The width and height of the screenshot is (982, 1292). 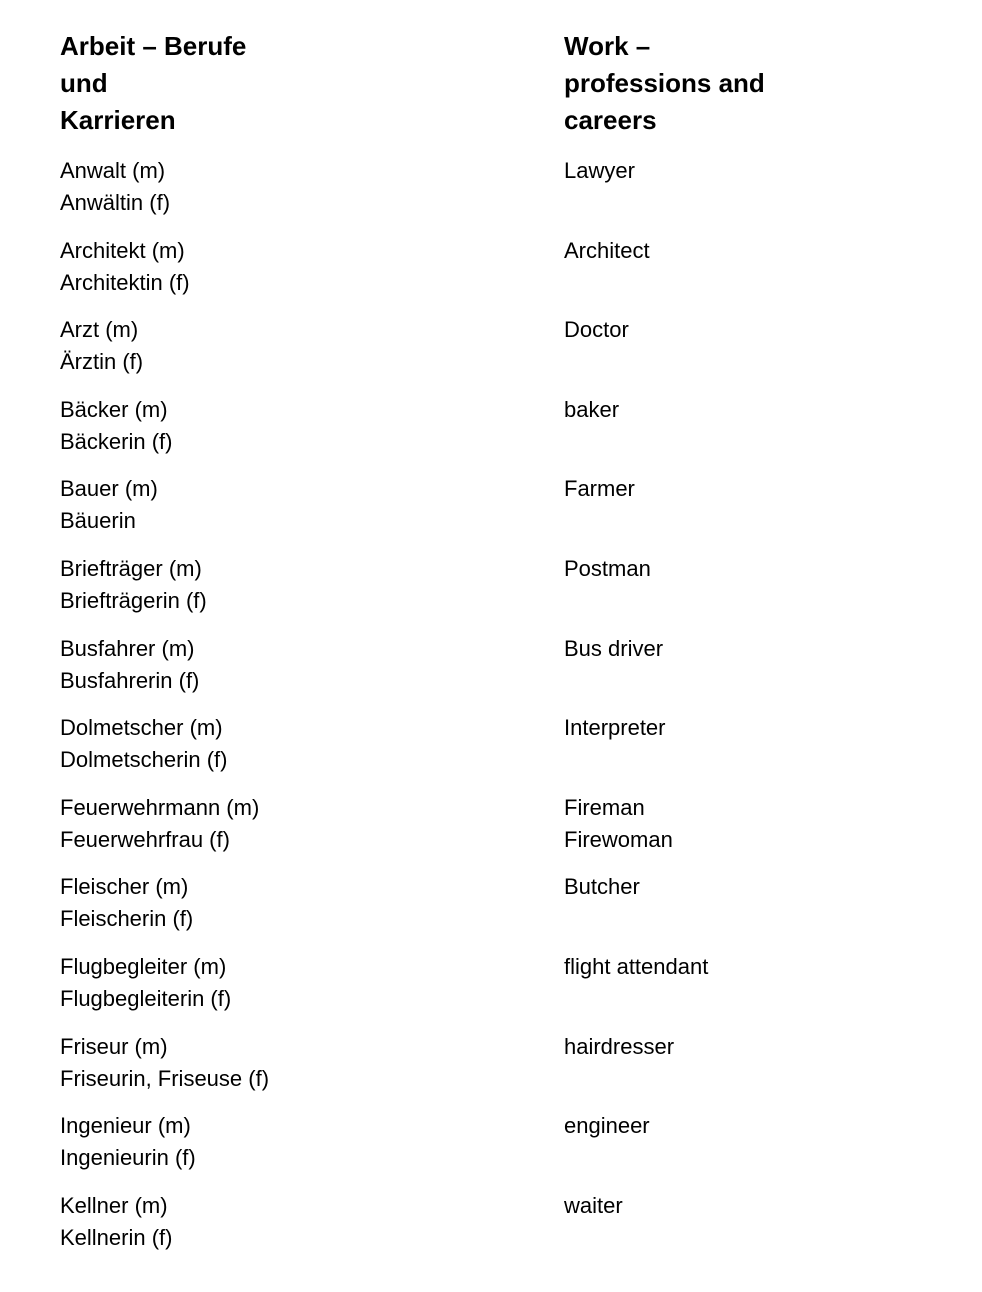 I want to click on entry-line: Interpreter, so click(x=615, y=728).